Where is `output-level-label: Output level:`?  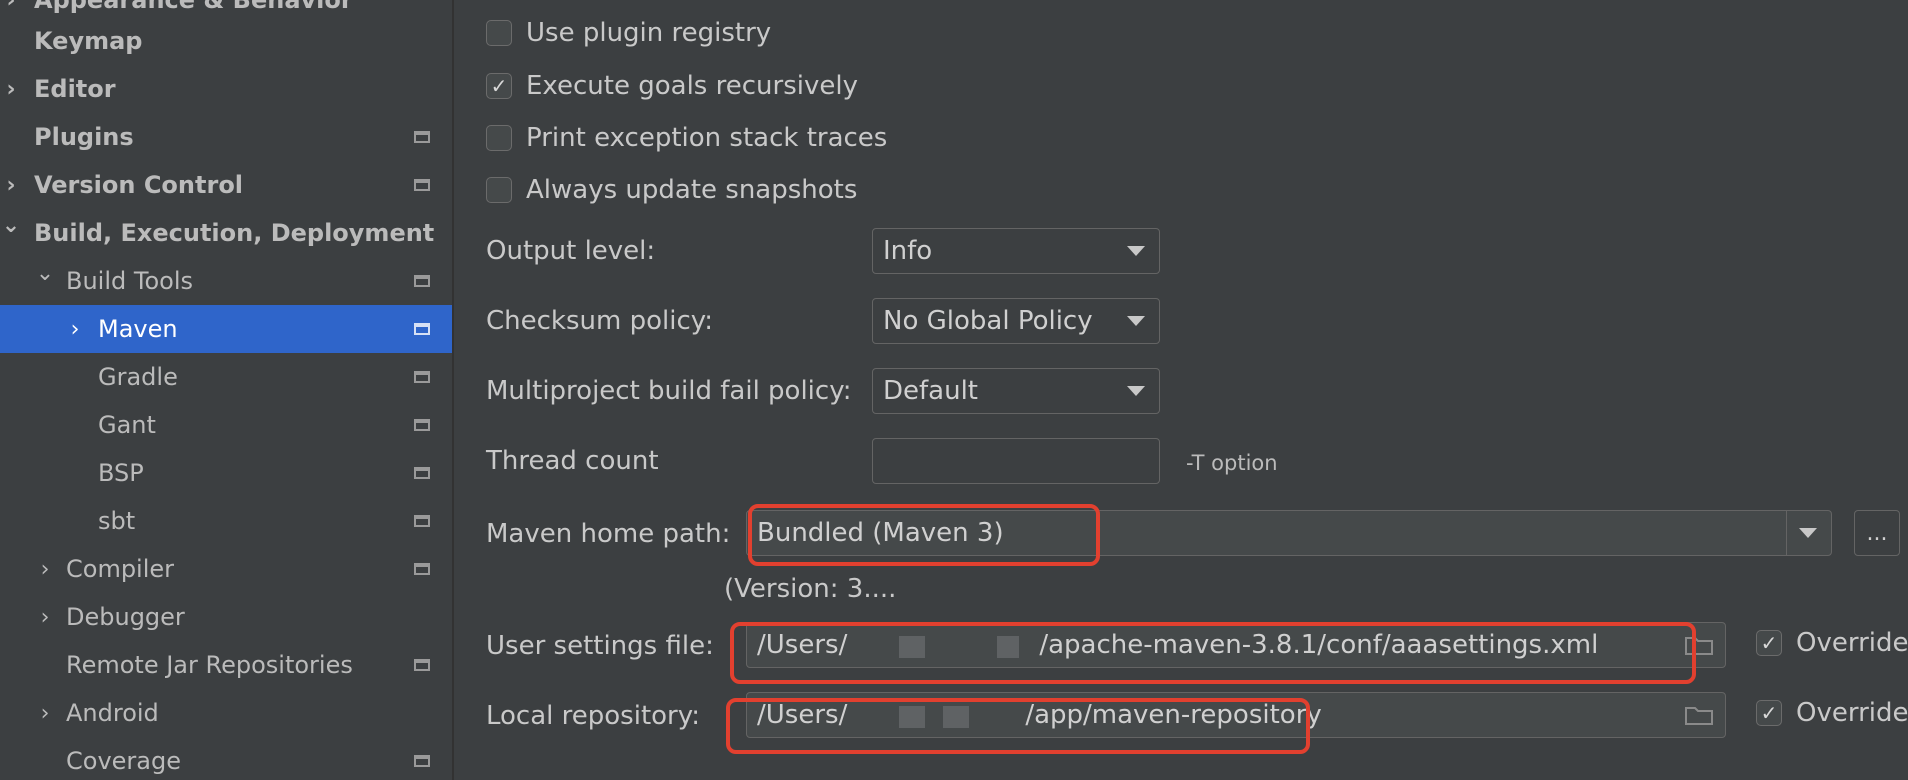 output-level-label: Output level: is located at coordinates (571, 251).